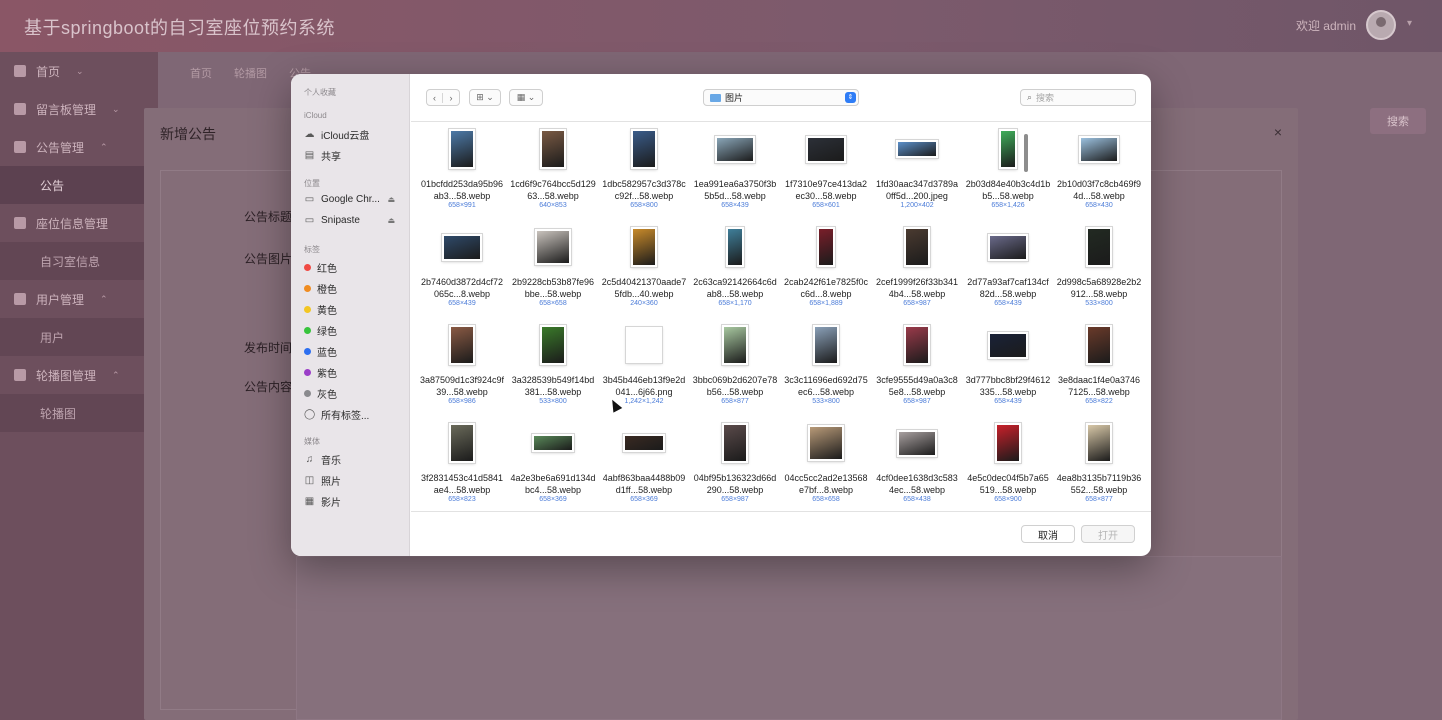 This screenshot has width=1442, height=720. I want to click on avatar, so click(1381, 25).